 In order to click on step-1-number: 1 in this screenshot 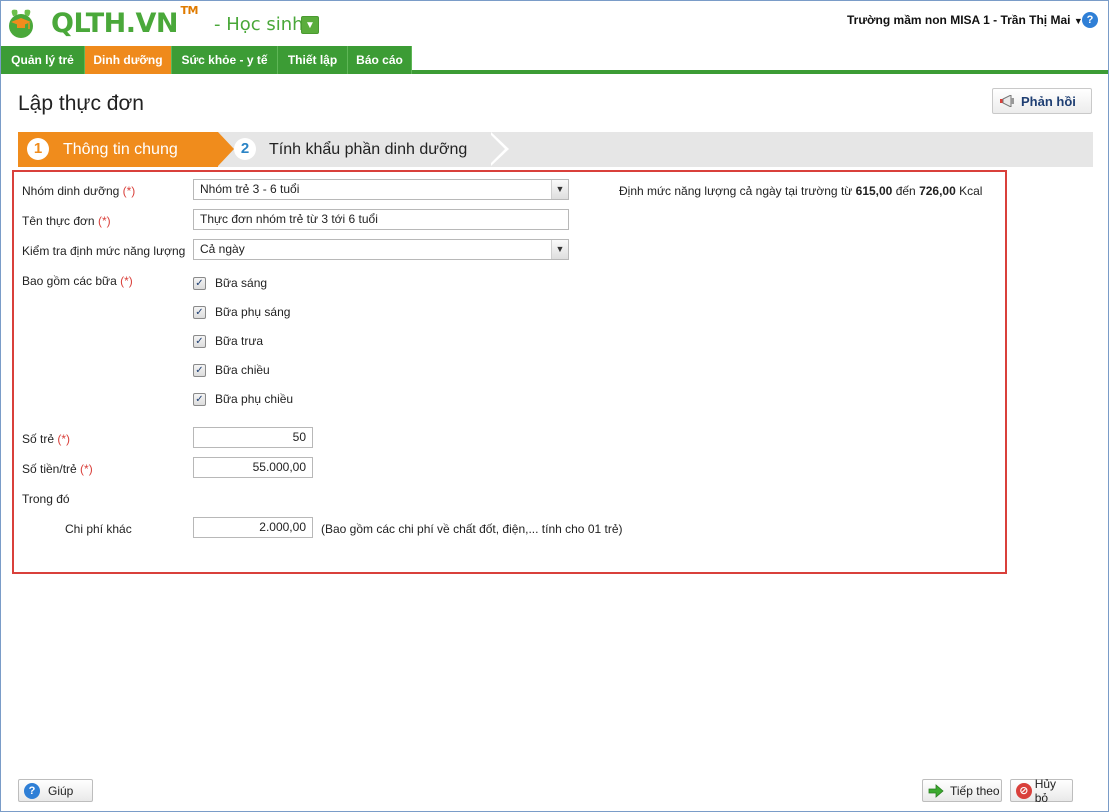, I will do `click(38, 149)`.